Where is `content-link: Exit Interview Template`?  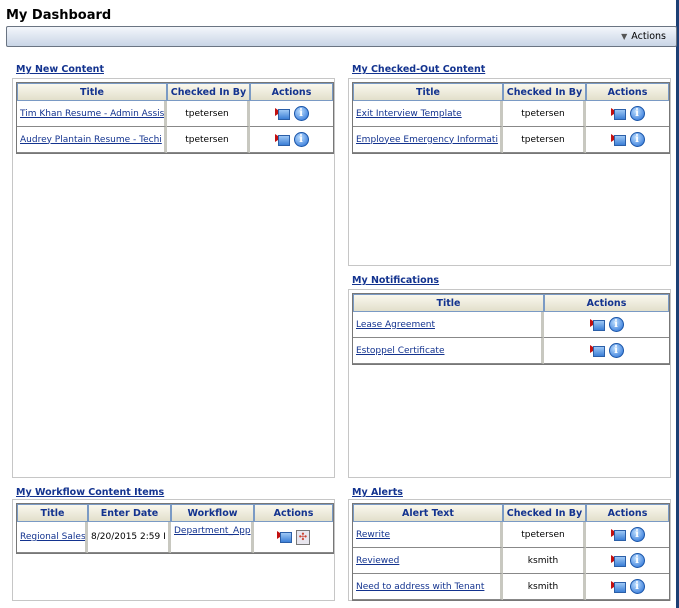 content-link: Exit Interview Template is located at coordinates (409, 114).